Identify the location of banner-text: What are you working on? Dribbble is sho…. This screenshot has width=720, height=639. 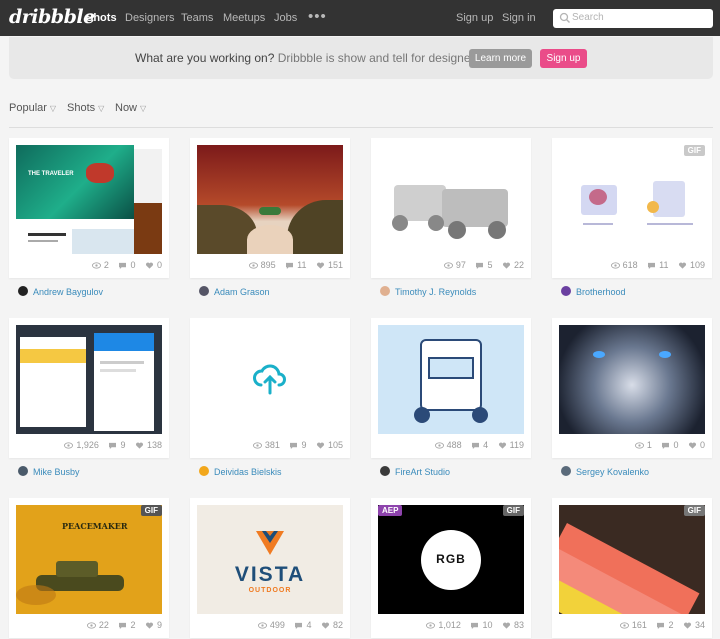
(309, 58).